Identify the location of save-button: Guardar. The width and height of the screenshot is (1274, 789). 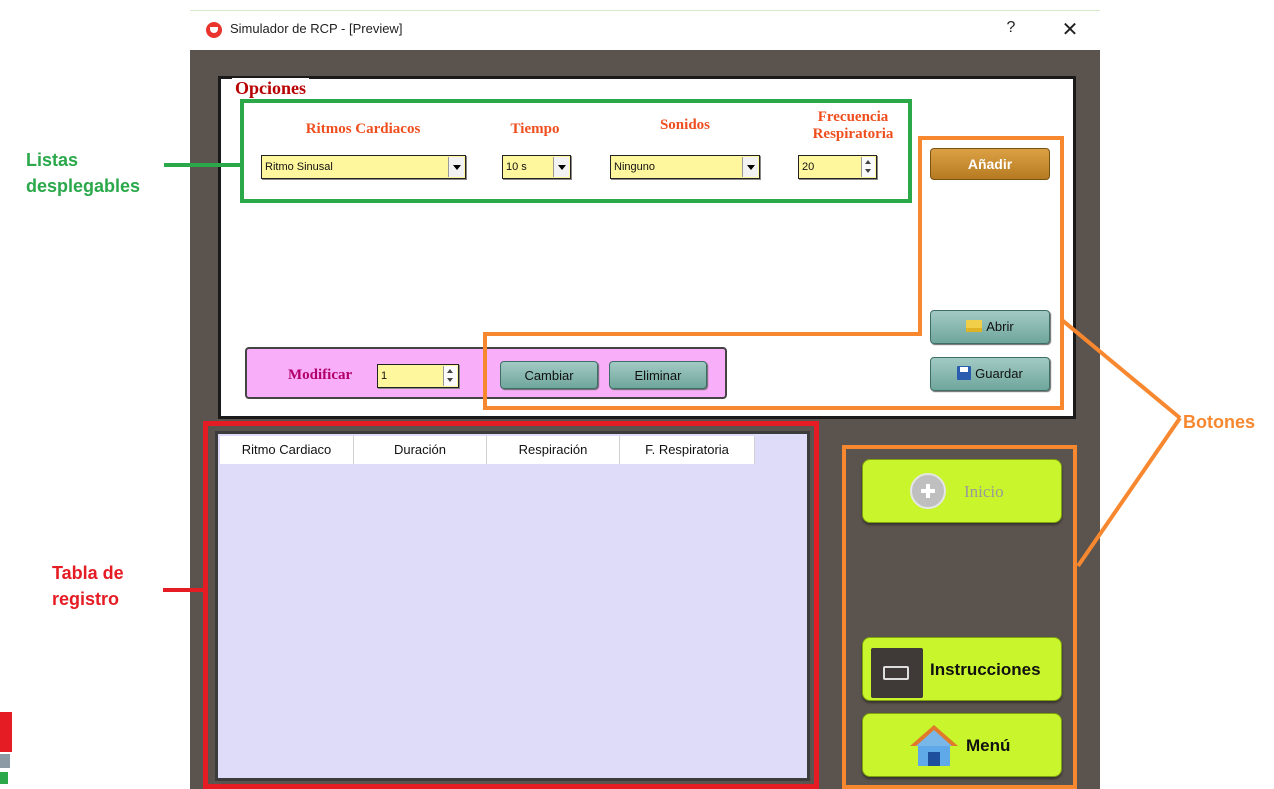
(990, 374).